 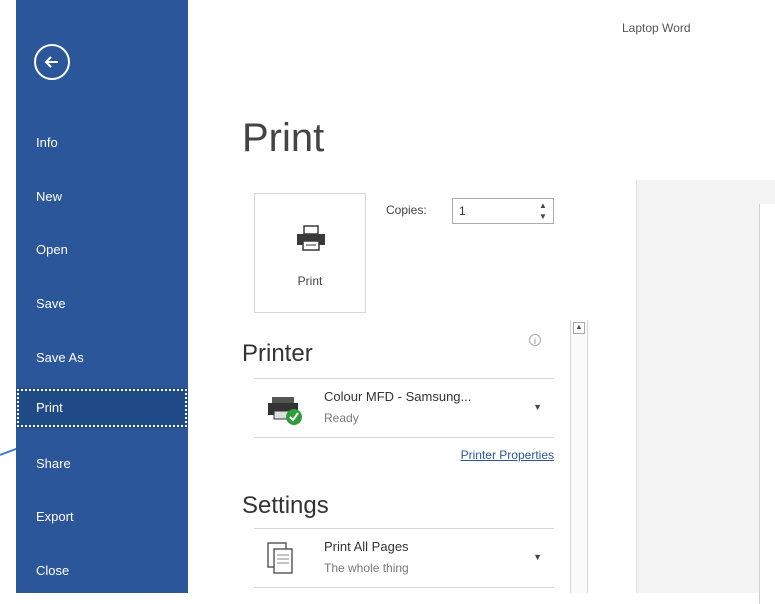 What do you see at coordinates (656, 28) in the screenshot?
I see `window-title: Laptop Word` at bounding box center [656, 28].